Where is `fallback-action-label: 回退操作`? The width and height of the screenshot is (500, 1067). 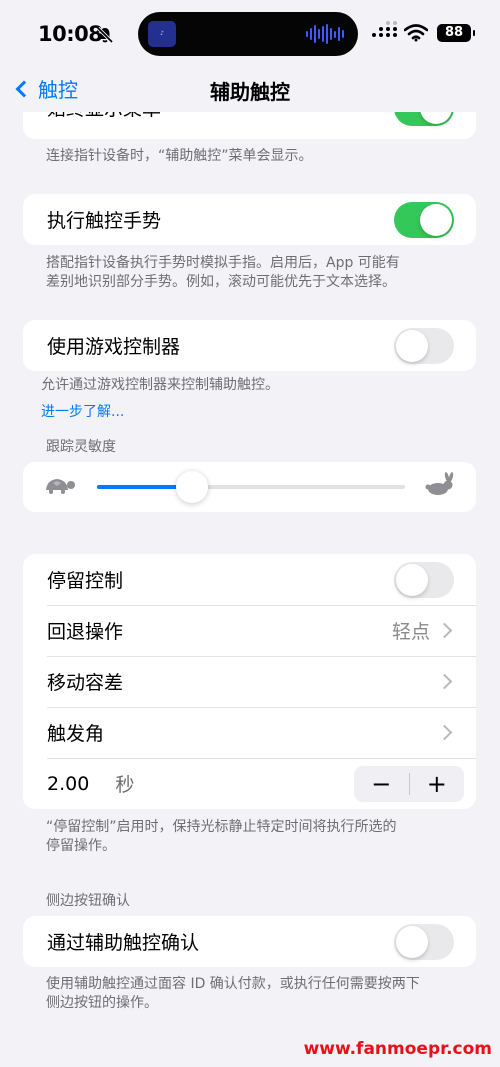
fallback-action-label: 回退操作 is located at coordinates (85, 632).